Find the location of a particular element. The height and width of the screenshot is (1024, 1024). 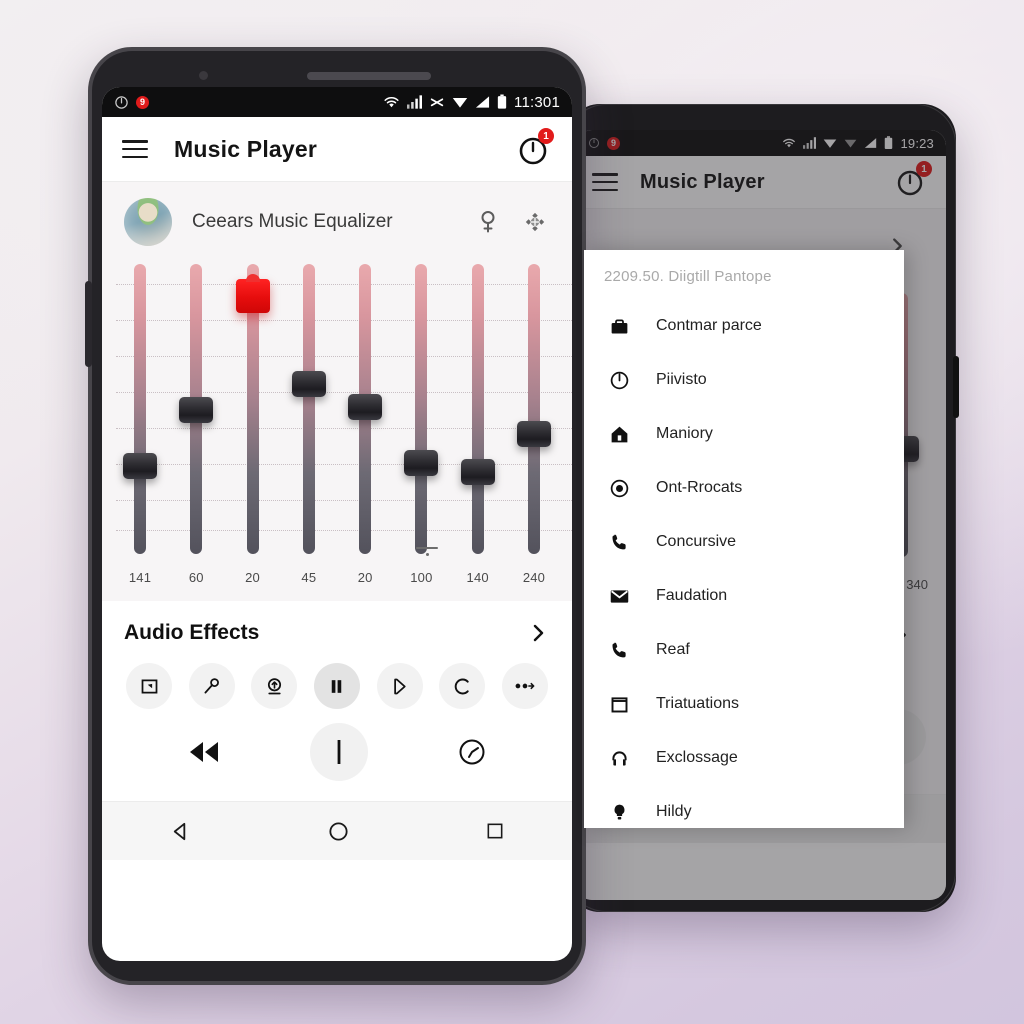

drawer-item-concursive: Concursive is located at coordinates (744, 542).